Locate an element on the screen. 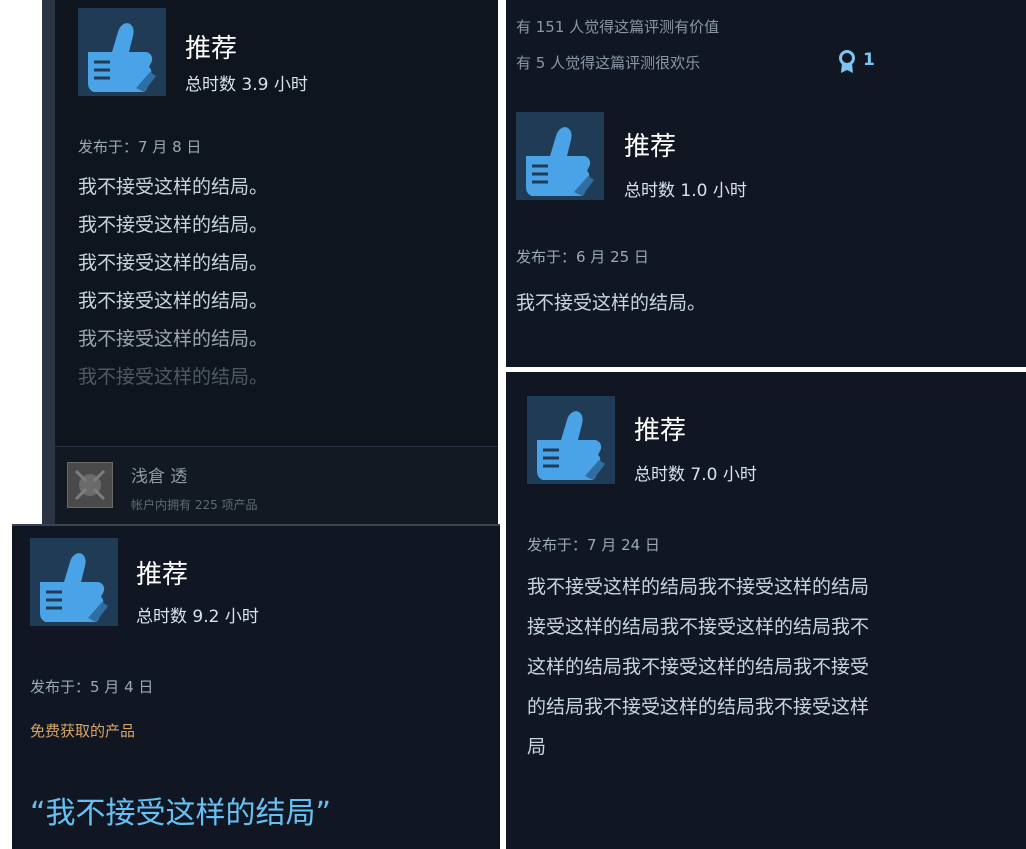 This screenshot has width=1026, height=849. review-side-rail is located at coordinates (48, 262).